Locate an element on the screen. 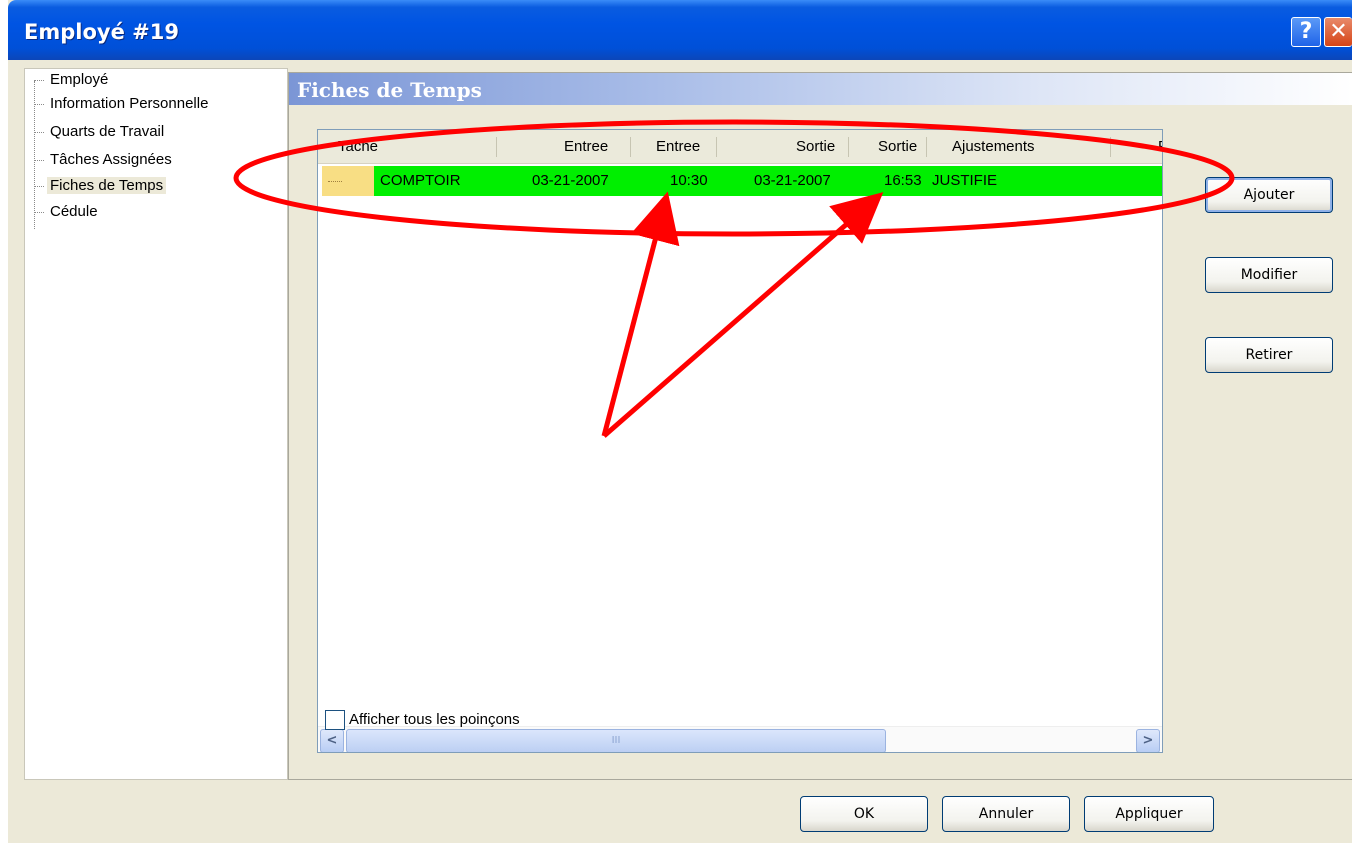 The height and width of the screenshot is (843, 1352). tree-item-fiches-de-temps: Fiches de Temps is located at coordinates (100, 187).